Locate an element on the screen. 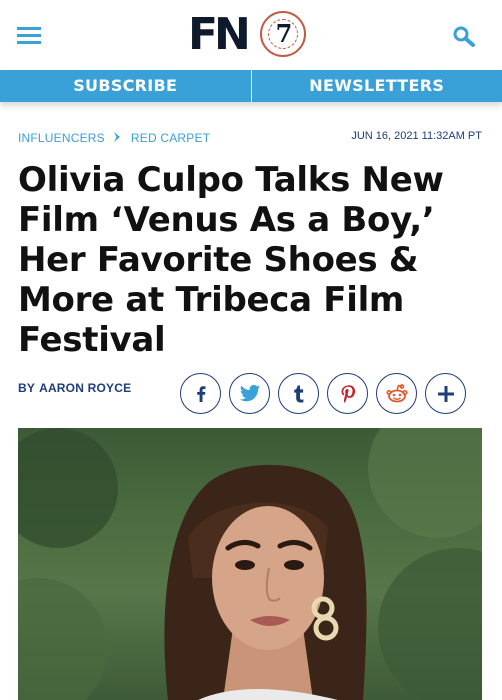  top-nav-bar: SUBSCRIBE NEWSLETTERS is located at coordinates (251, 86).